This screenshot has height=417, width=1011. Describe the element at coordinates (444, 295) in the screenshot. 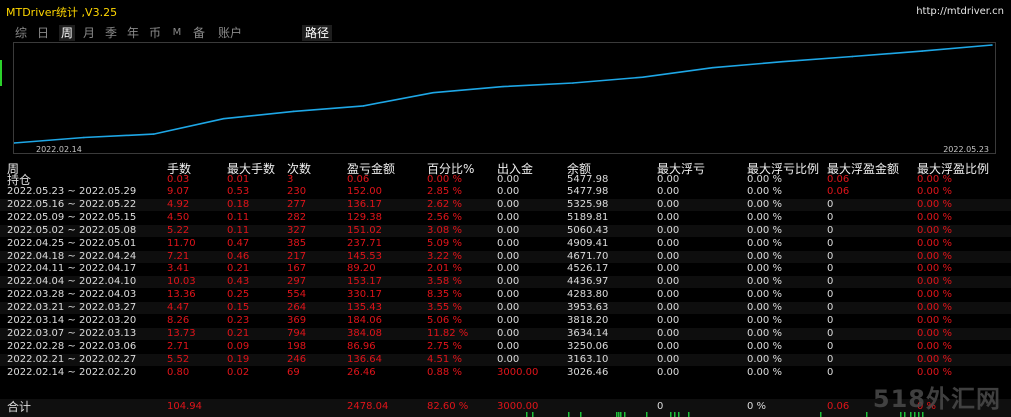

I see `table-cell: 8.35 %` at that location.